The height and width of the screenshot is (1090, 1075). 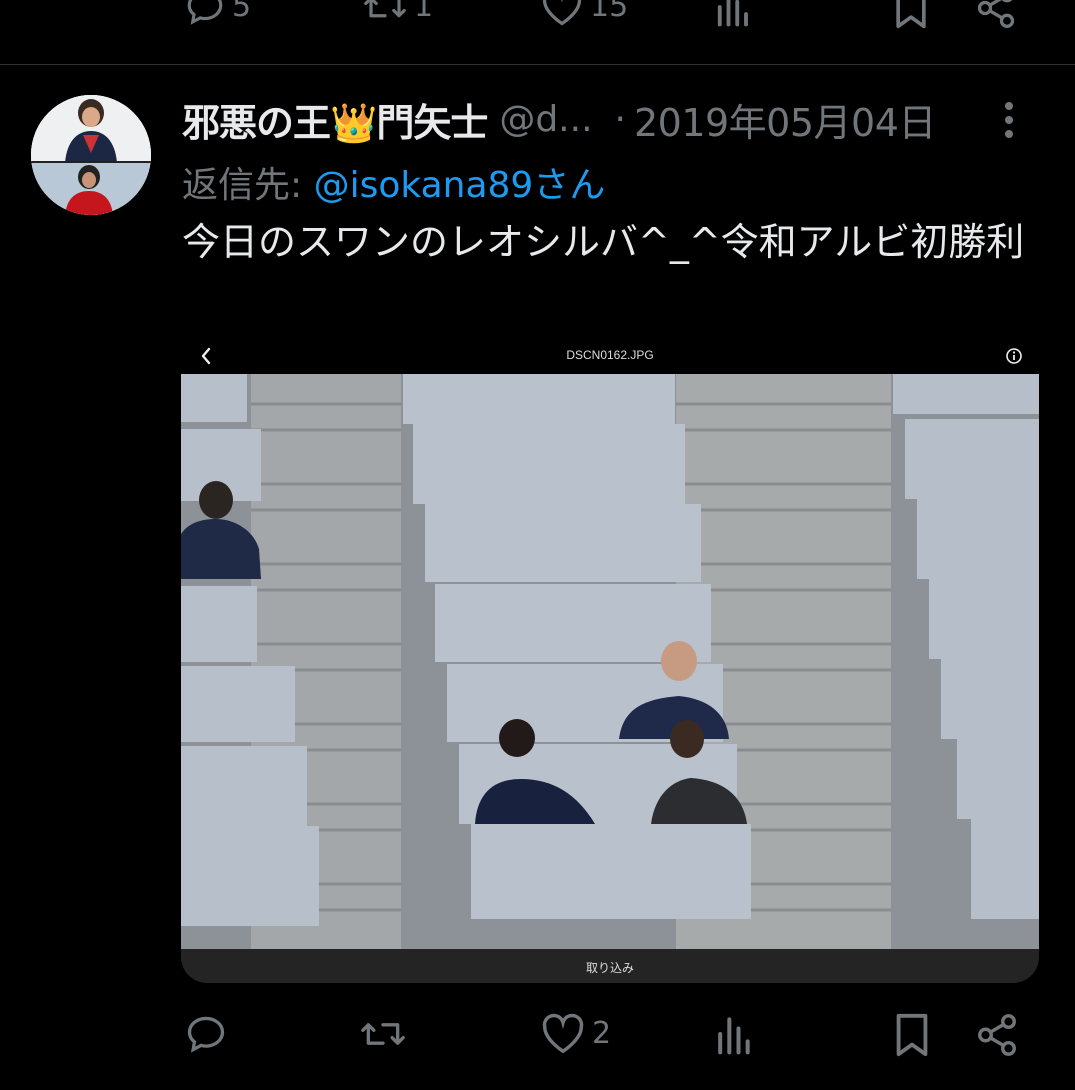 What do you see at coordinates (1014, 356) in the screenshot?
I see `info-icon` at bounding box center [1014, 356].